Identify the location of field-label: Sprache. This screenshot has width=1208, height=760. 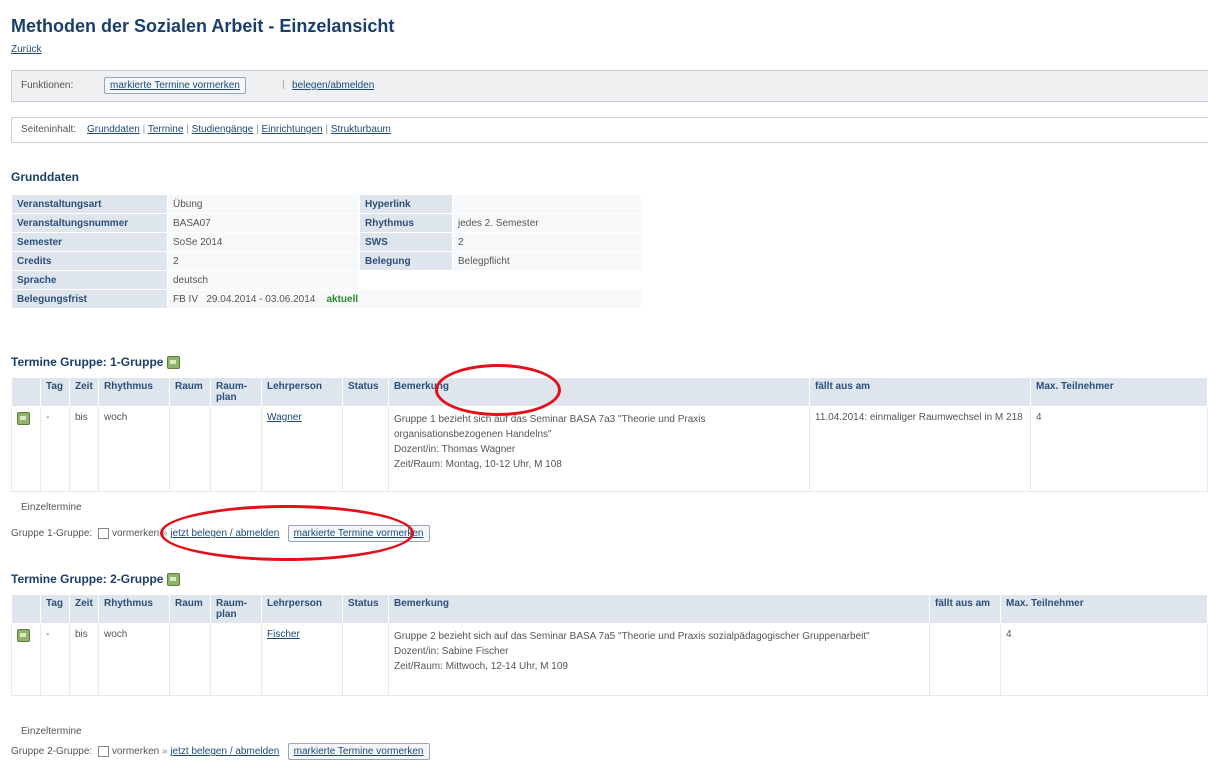
(89, 280).